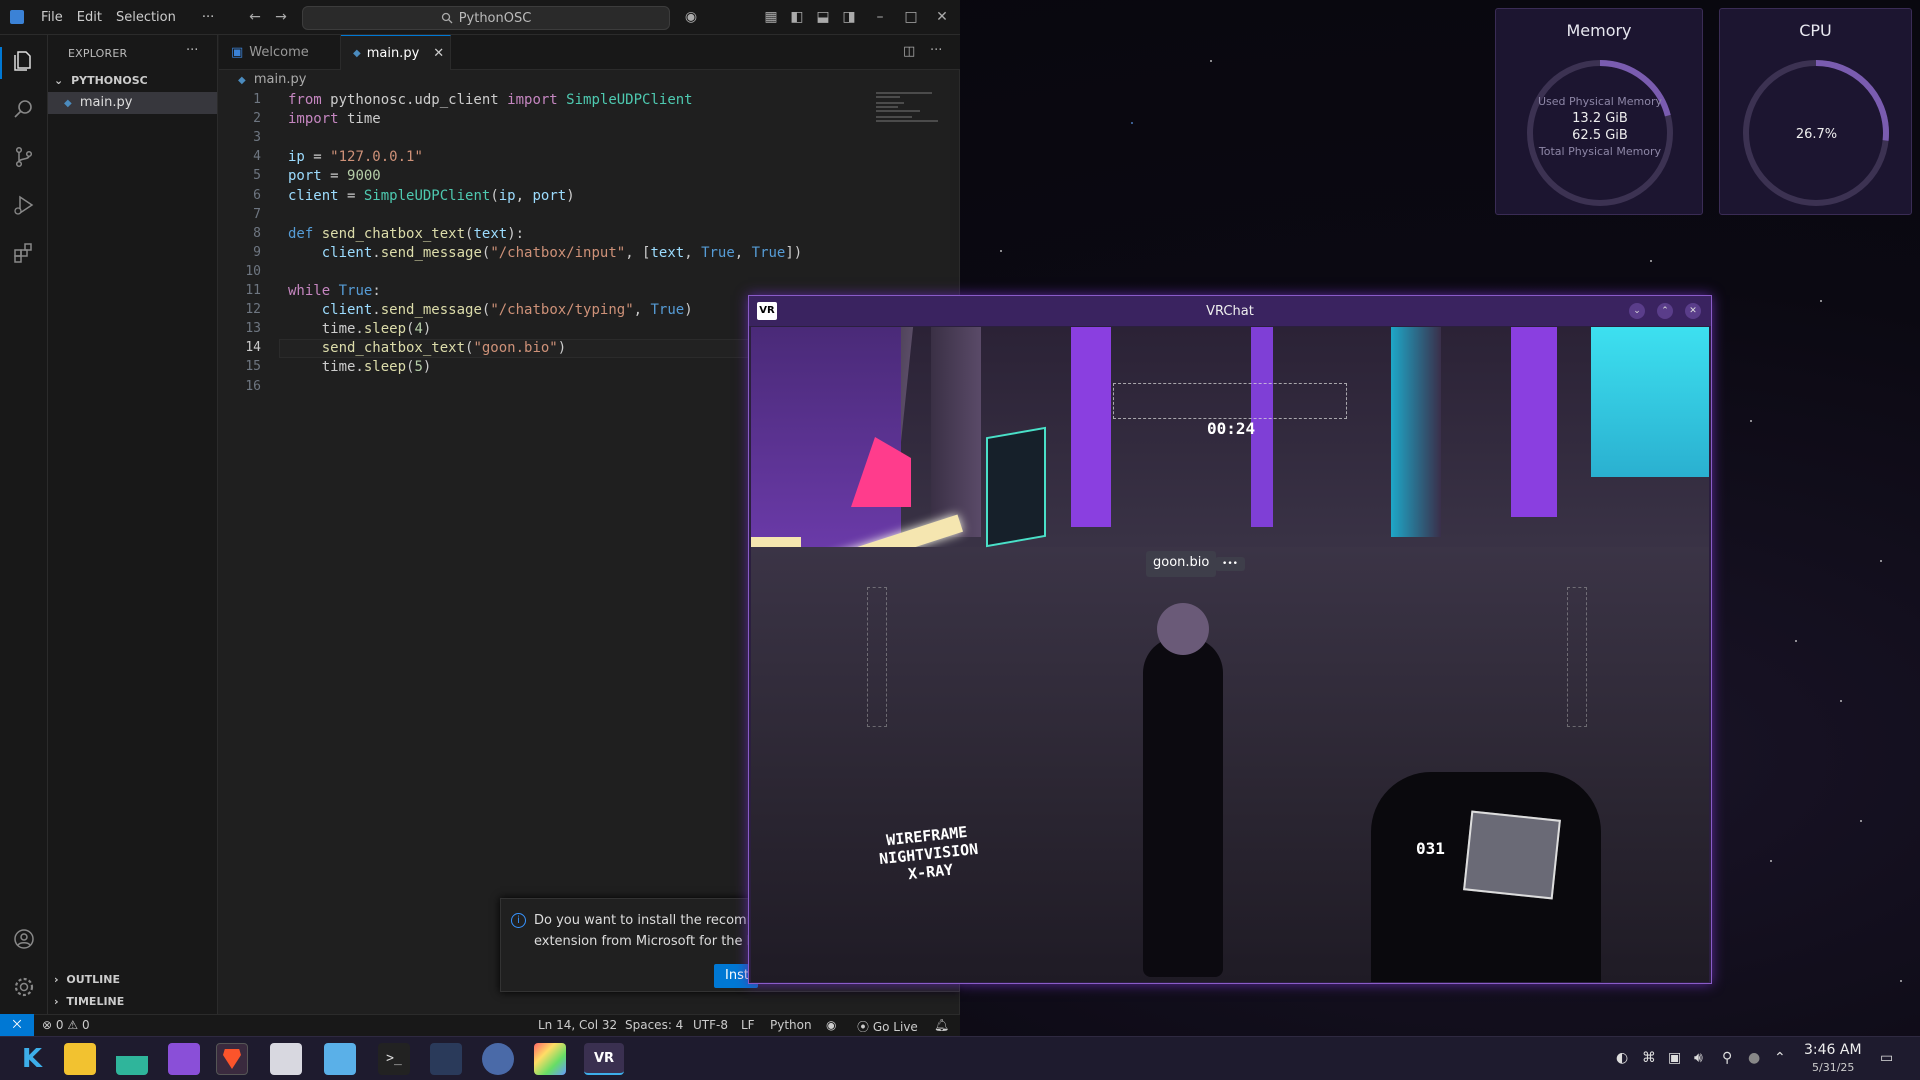 The image size is (1920, 1080). Describe the element at coordinates (887, 1026) in the screenshot. I see `go-live-button: ⦿ Go Live` at that location.